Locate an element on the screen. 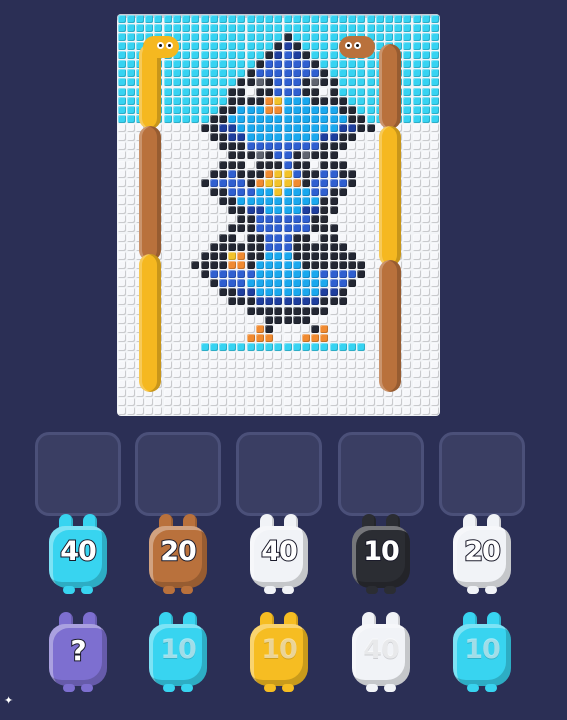 The height and width of the screenshot is (720, 567). cyan-pet-icon: 40 is located at coordinates (78, 554).